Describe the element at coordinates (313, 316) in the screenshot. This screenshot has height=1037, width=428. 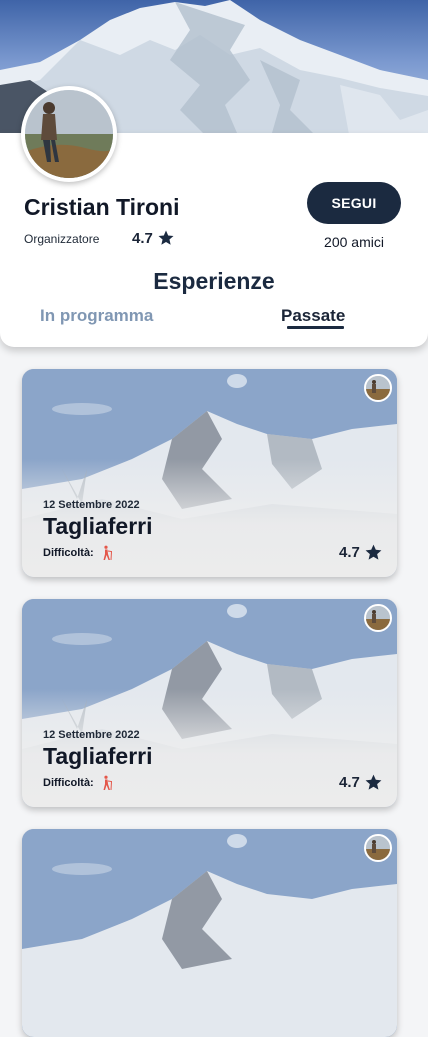
I see `tab-past: Passate` at that location.